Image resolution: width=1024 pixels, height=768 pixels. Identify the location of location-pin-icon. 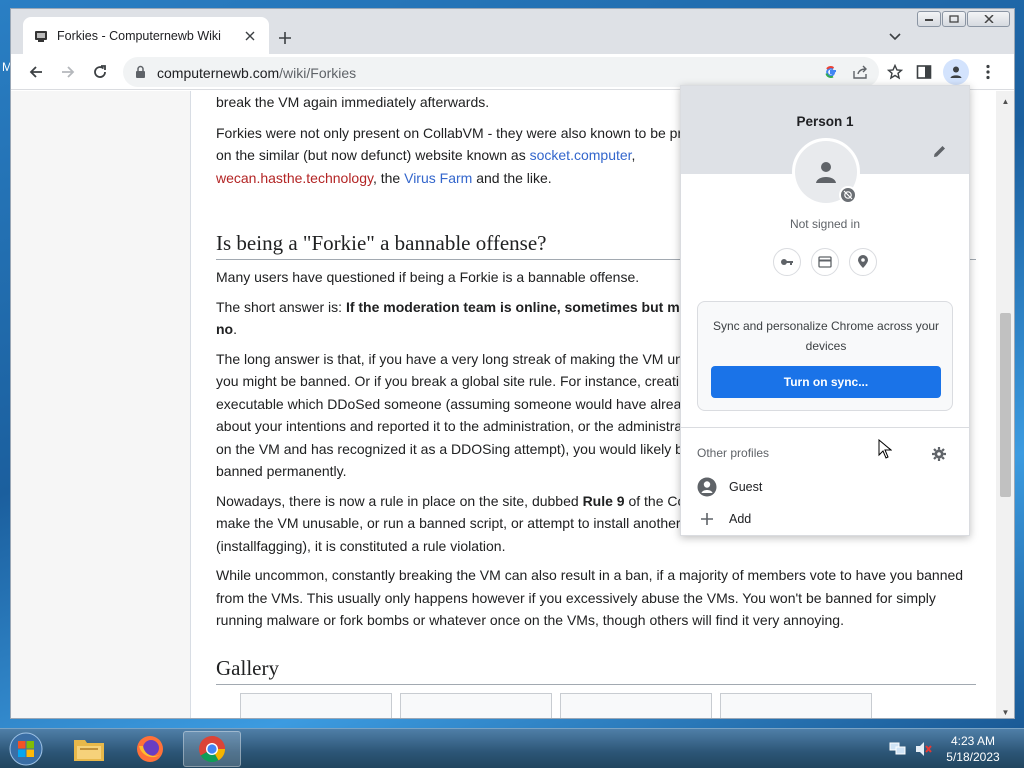
(863, 262).